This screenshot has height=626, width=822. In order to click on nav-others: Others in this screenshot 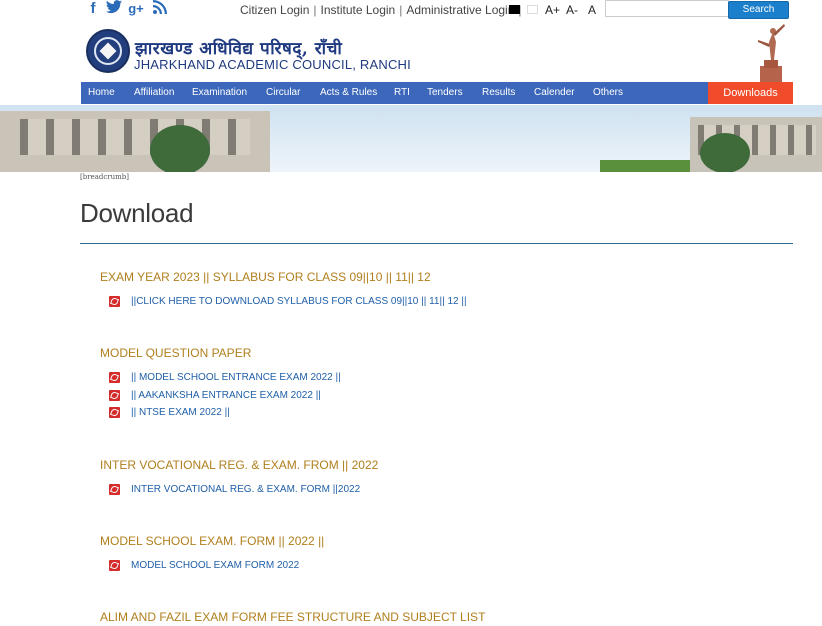, I will do `click(608, 93)`.